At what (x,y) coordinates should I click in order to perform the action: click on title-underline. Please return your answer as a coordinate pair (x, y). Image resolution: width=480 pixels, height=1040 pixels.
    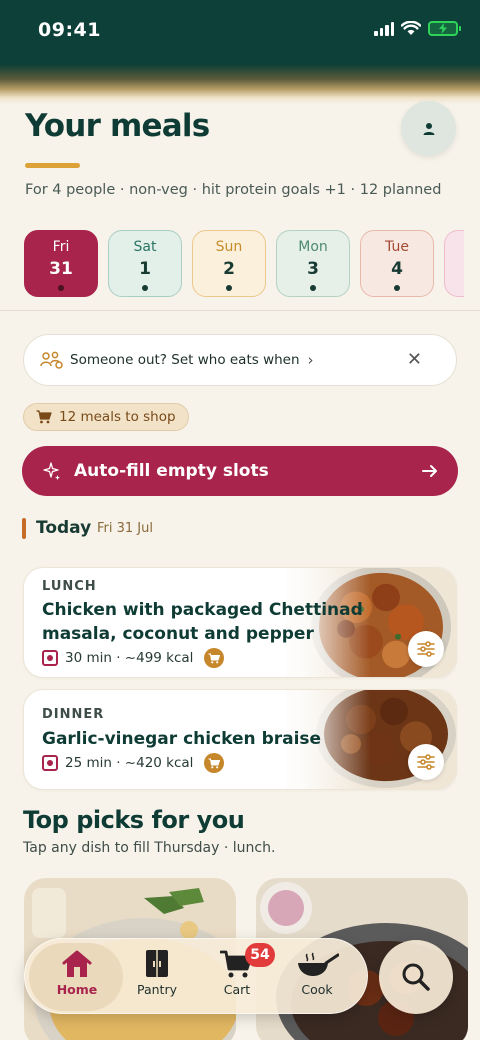
    Looking at the image, I should click on (52, 165).